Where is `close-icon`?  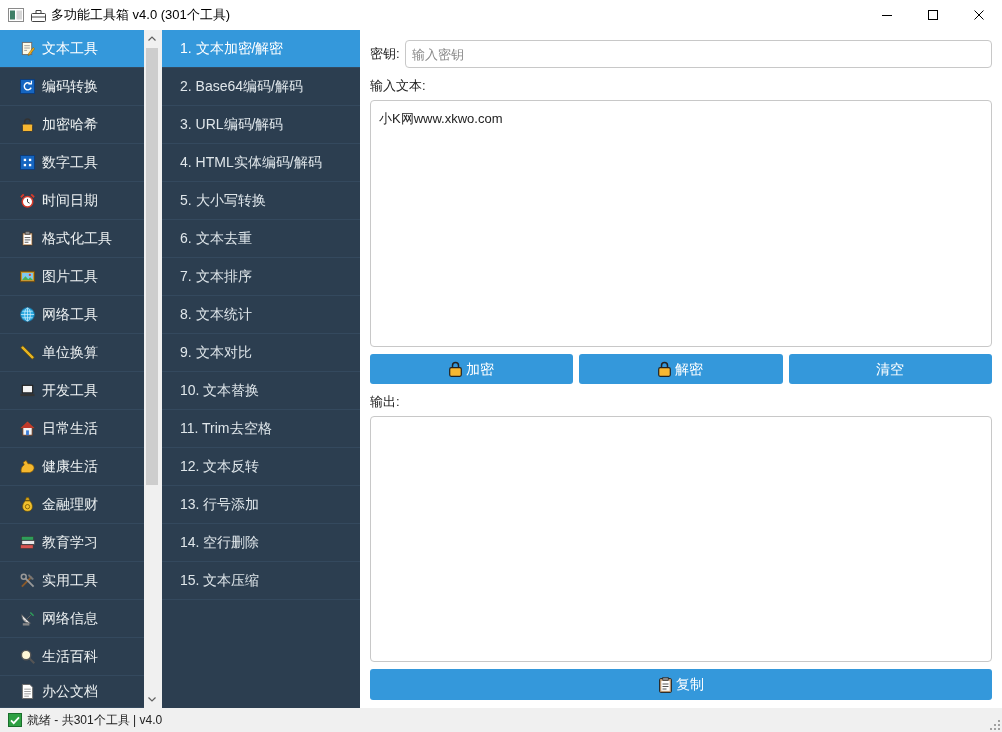
close-icon is located at coordinates (979, 15).